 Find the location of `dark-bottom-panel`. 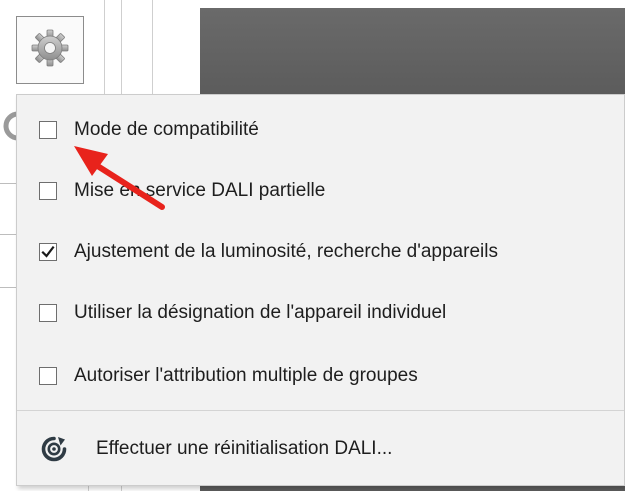

dark-bottom-panel is located at coordinates (412, 488).